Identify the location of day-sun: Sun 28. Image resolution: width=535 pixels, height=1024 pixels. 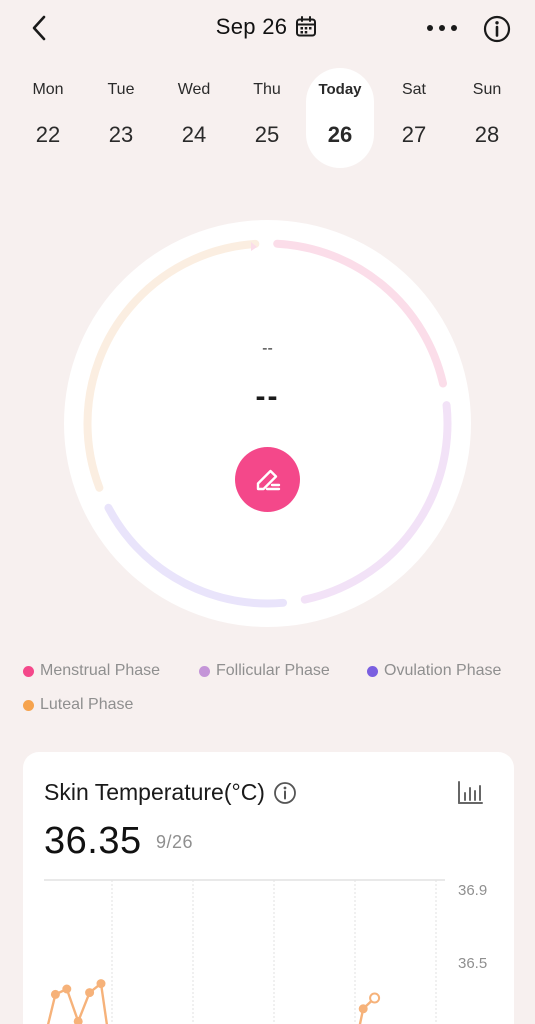
(487, 118).